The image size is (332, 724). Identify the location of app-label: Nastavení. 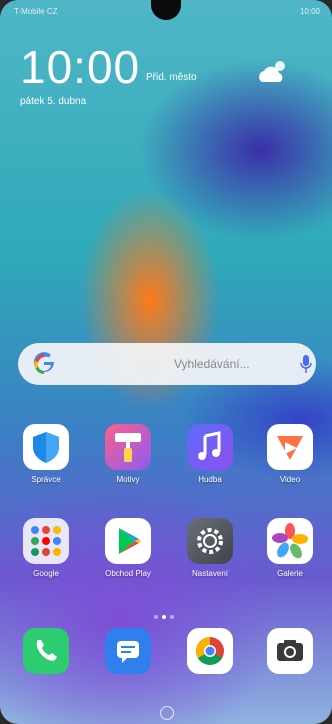
(210, 573).